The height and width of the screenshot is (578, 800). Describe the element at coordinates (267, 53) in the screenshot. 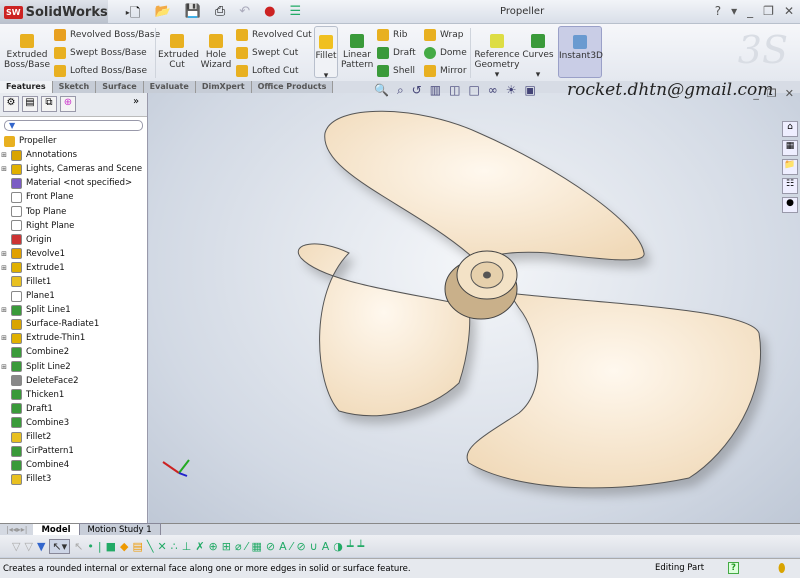

I see `swept-cut-button: Swept Cut` at that location.